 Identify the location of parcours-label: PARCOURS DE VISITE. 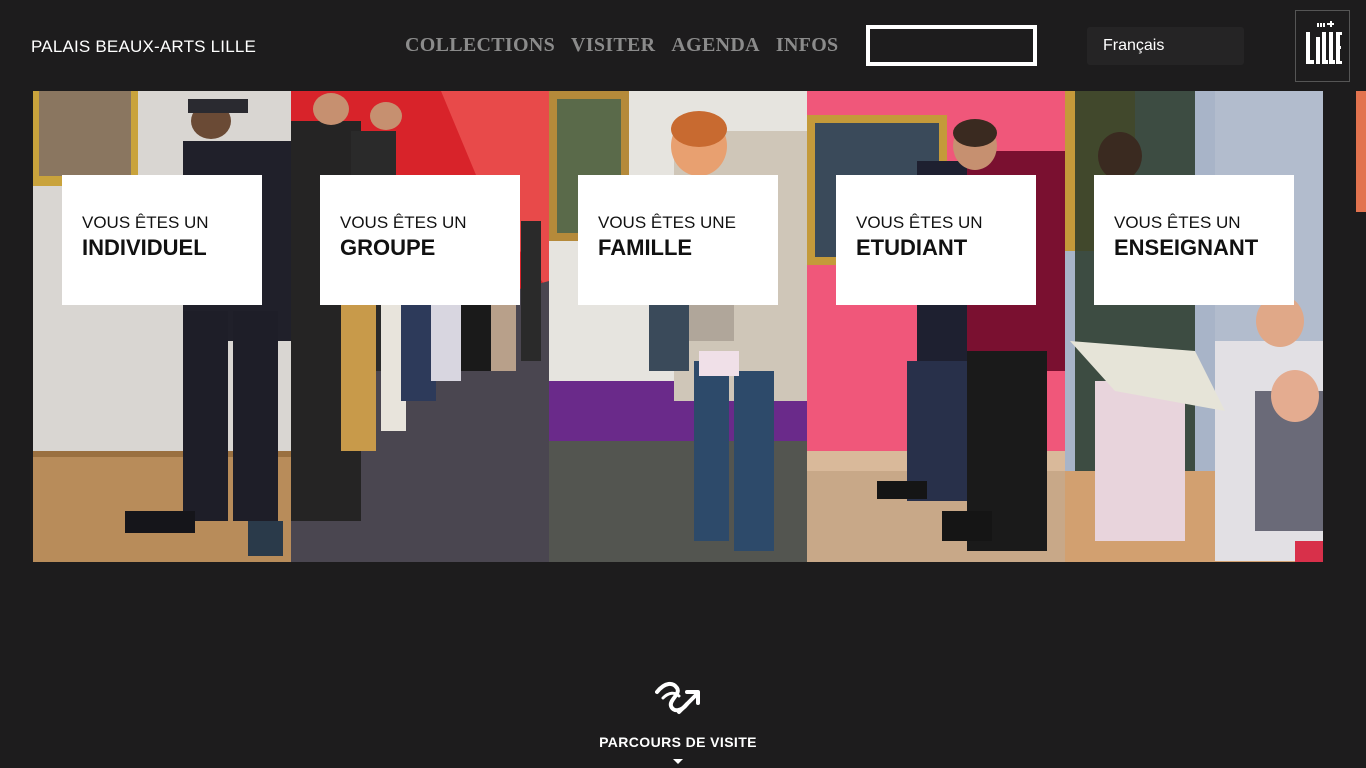
(678, 742).